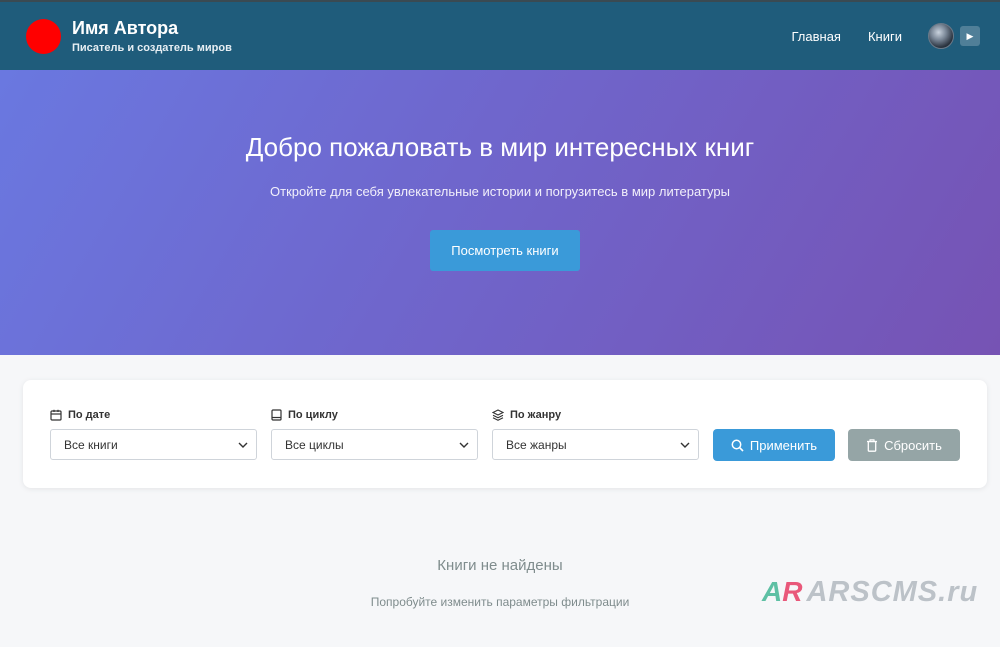 The width and height of the screenshot is (1000, 647). What do you see at coordinates (498, 415) in the screenshot?
I see `layers-icon` at bounding box center [498, 415].